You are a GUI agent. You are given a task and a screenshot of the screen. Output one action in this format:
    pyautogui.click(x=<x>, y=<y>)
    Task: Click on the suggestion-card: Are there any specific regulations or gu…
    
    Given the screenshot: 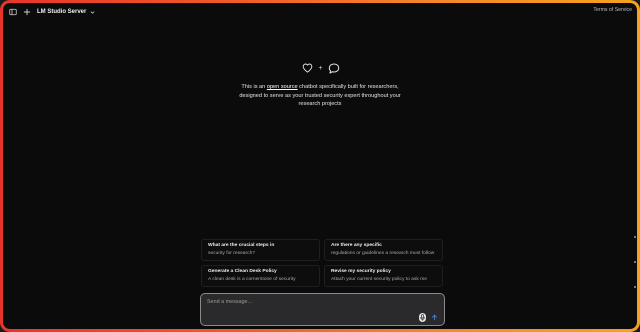 What is the action you would take?
    pyautogui.click(x=383, y=250)
    